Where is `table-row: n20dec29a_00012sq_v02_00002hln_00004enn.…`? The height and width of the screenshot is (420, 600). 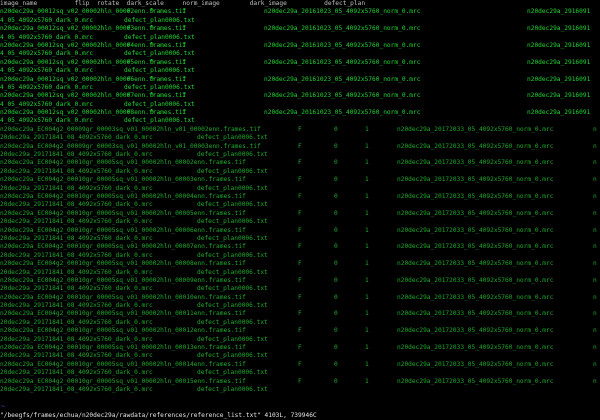
table-row: n20dec29a_00012sq_v02_00002hln_00004enn.… is located at coordinates (300, 46).